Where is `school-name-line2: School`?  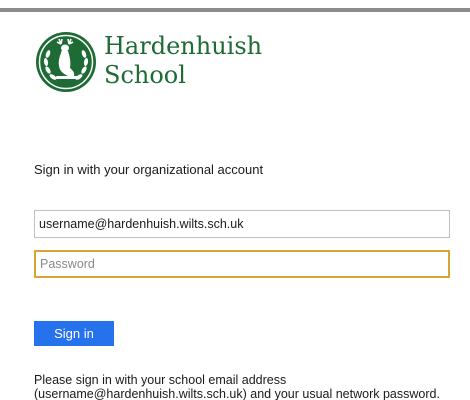
school-name-line2: School is located at coordinates (145, 75).